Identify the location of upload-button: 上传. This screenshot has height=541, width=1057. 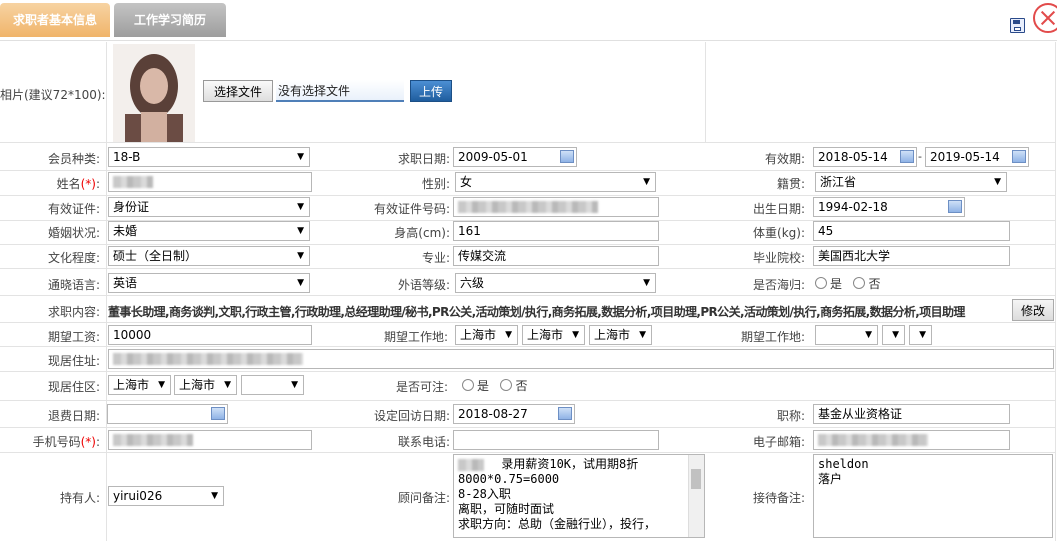
(431, 91).